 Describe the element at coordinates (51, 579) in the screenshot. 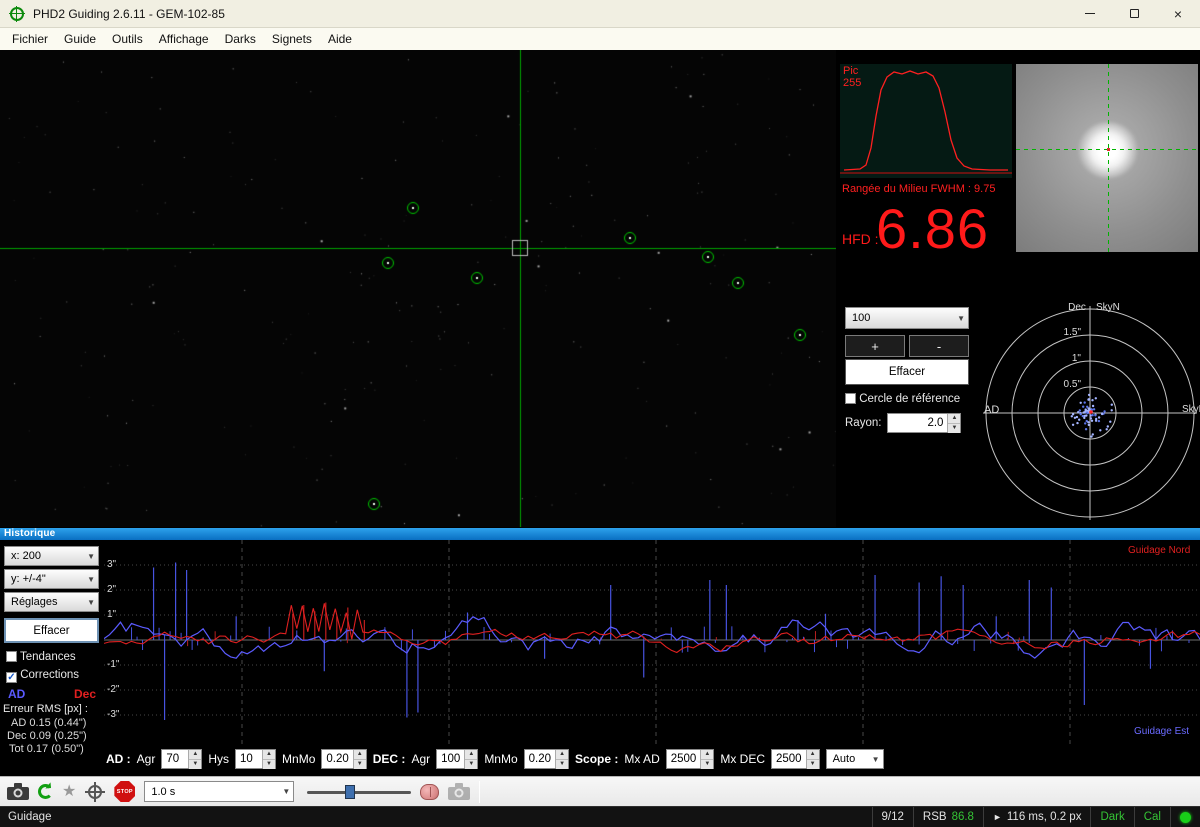

I see `history-yscale-select: y: +/-4" ▼` at that location.